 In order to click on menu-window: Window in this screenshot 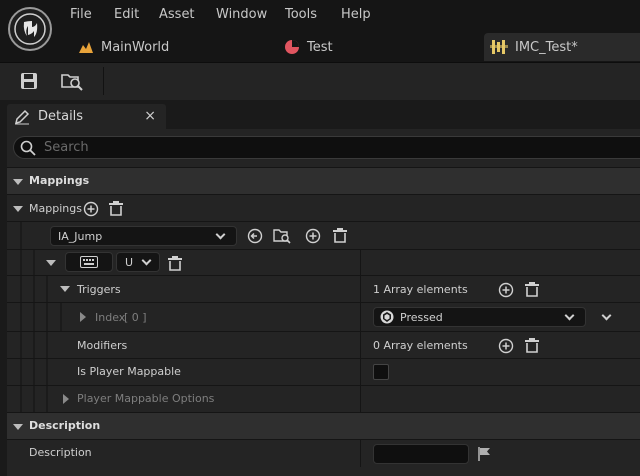, I will do `click(241, 14)`.